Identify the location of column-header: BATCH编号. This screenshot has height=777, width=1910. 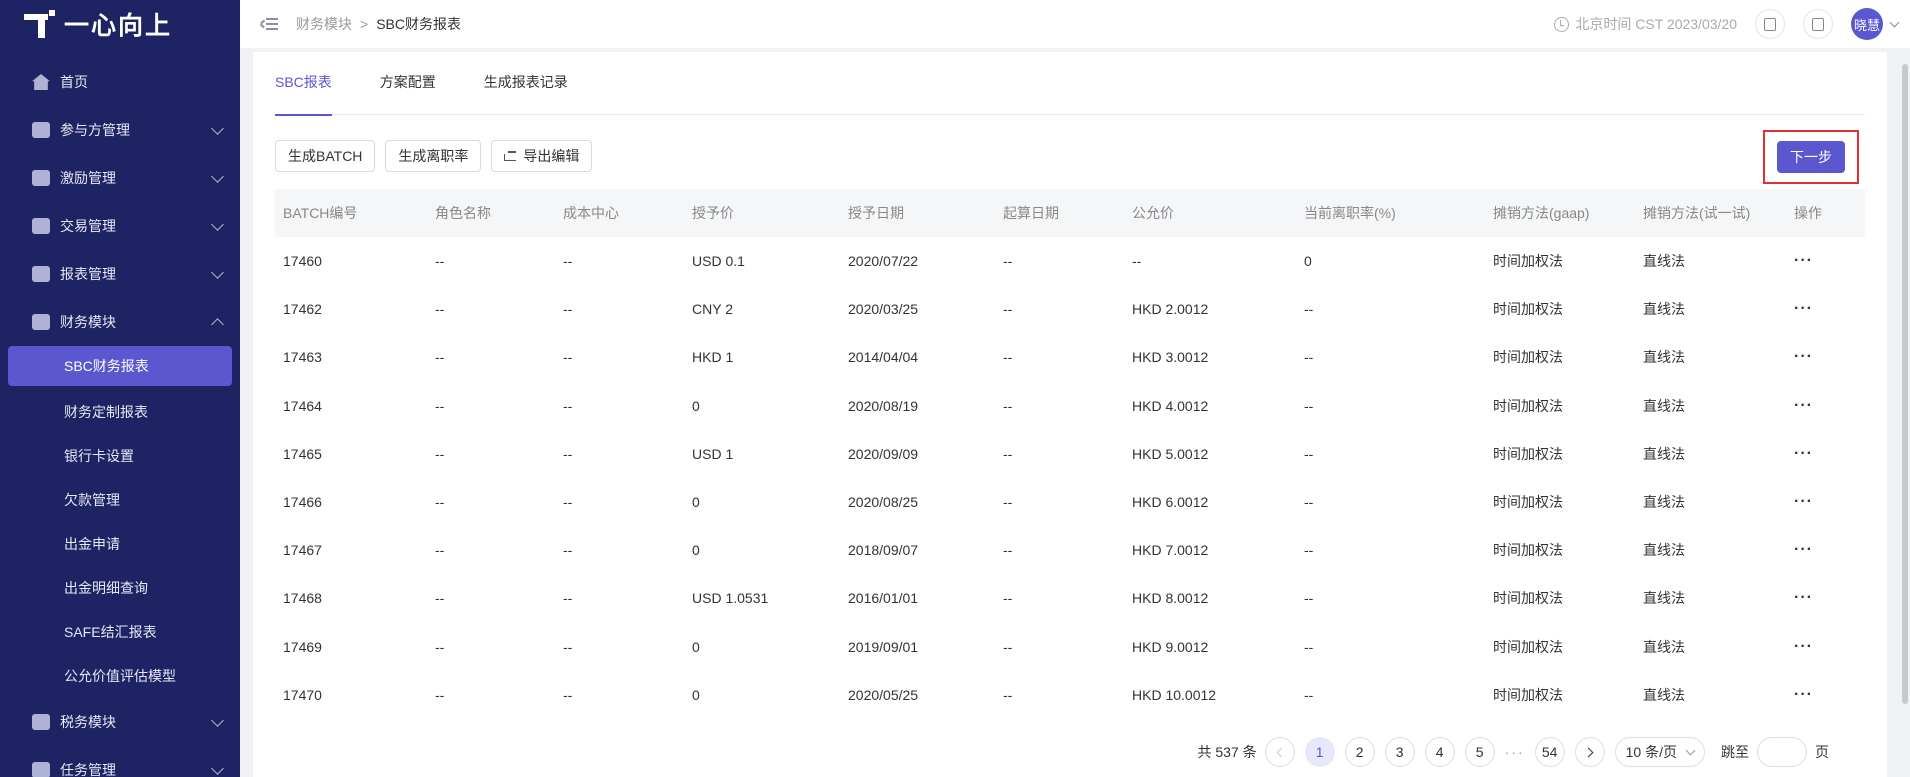
(320, 213).